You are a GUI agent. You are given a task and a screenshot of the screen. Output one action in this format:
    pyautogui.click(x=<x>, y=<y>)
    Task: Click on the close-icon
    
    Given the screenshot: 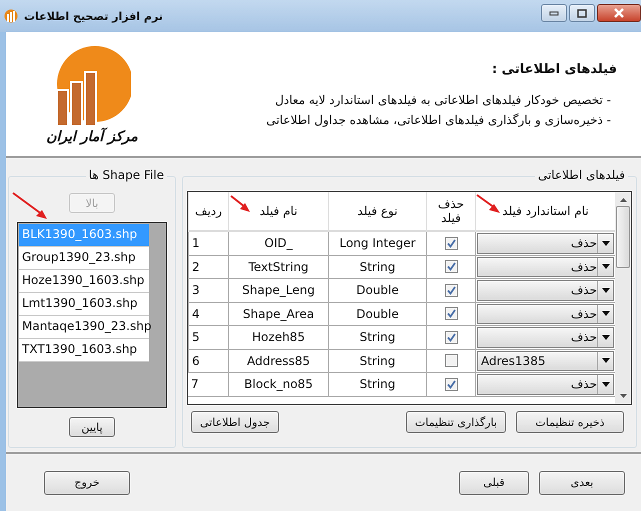 What is the action you would take?
    pyautogui.click(x=619, y=13)
    